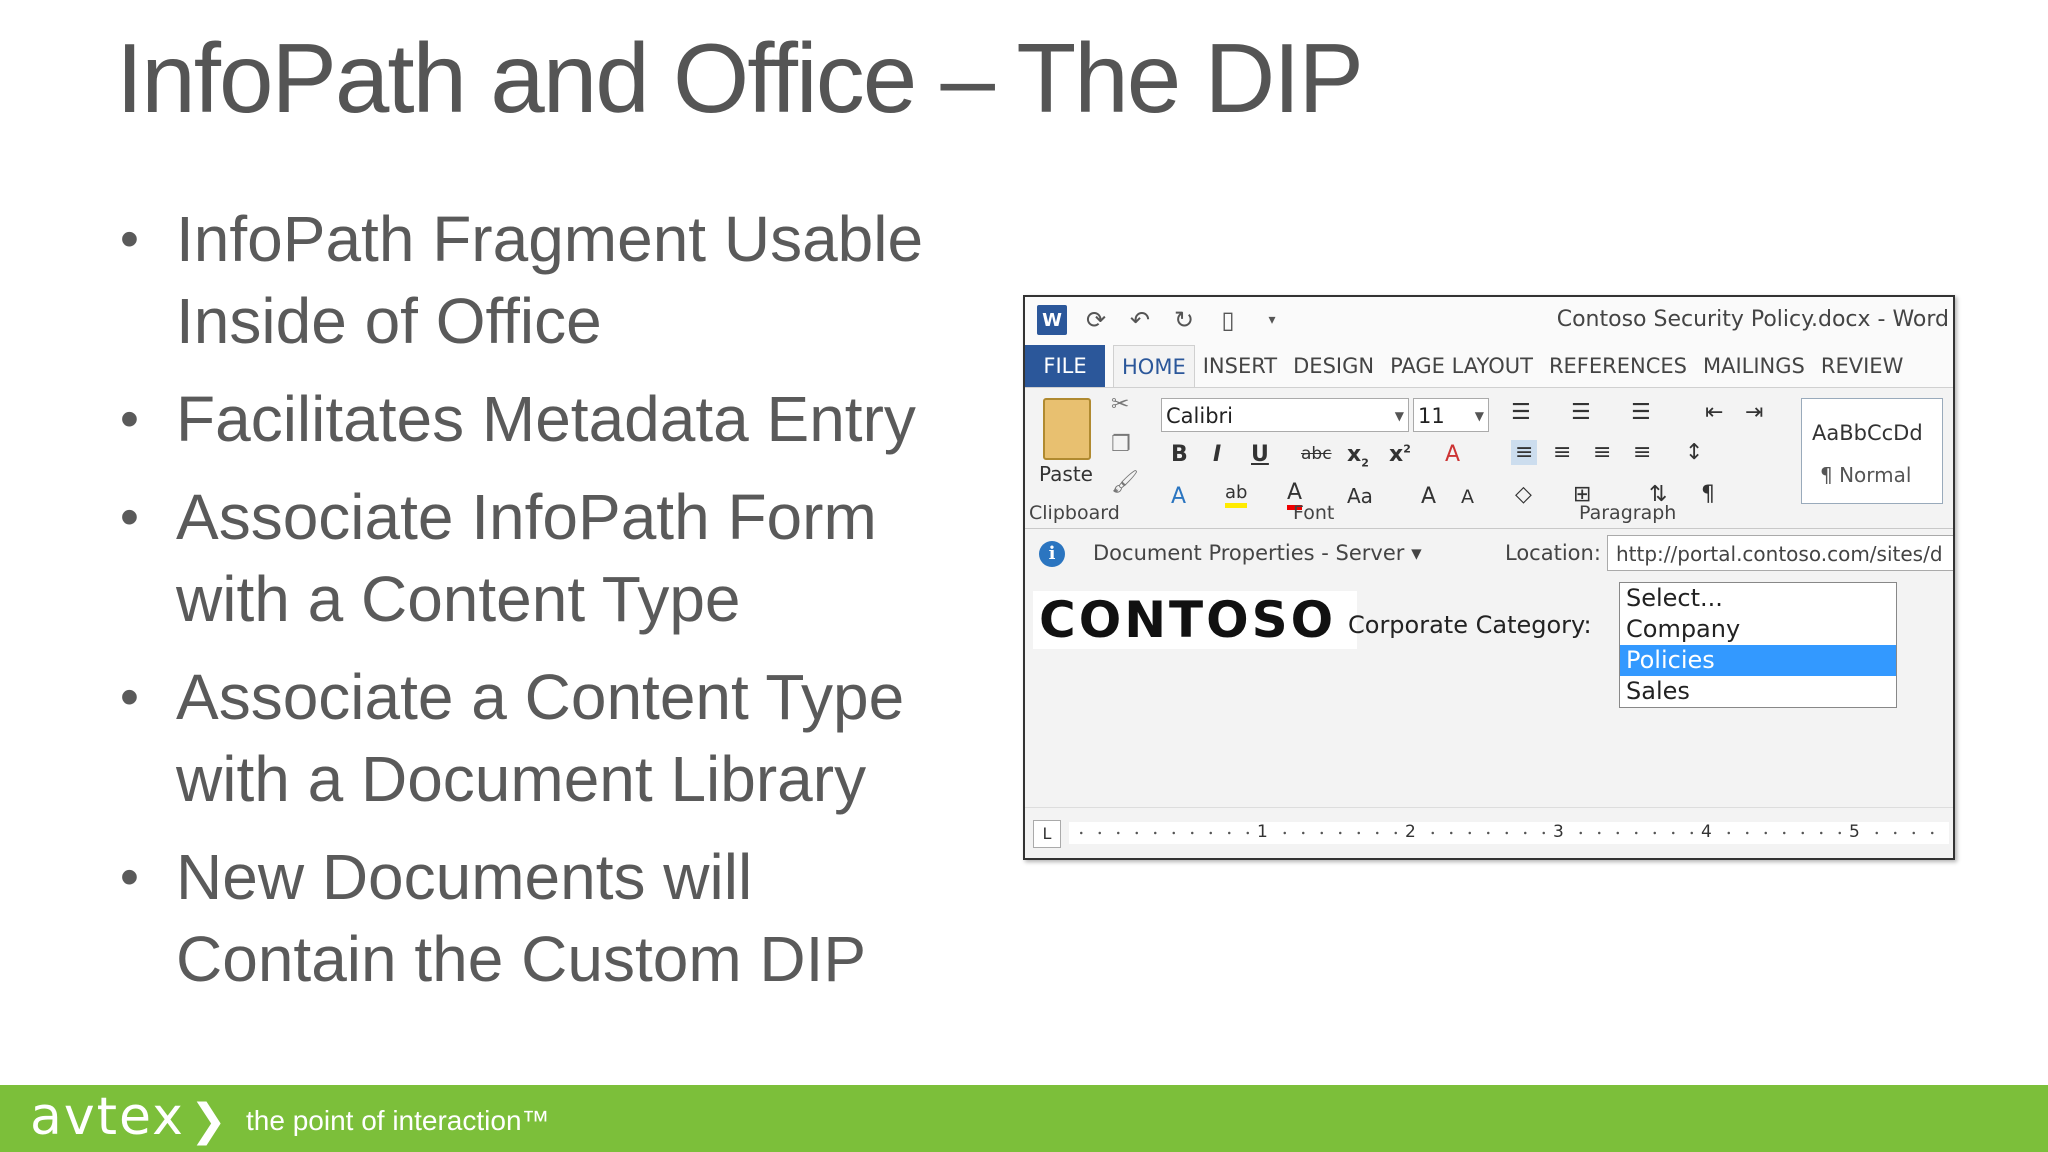 This screenshot has height=1152, width=2048. Describe the element at coordinates (1602, 452) in the screenshot. I see `align-right-icon: ≡` at that location.